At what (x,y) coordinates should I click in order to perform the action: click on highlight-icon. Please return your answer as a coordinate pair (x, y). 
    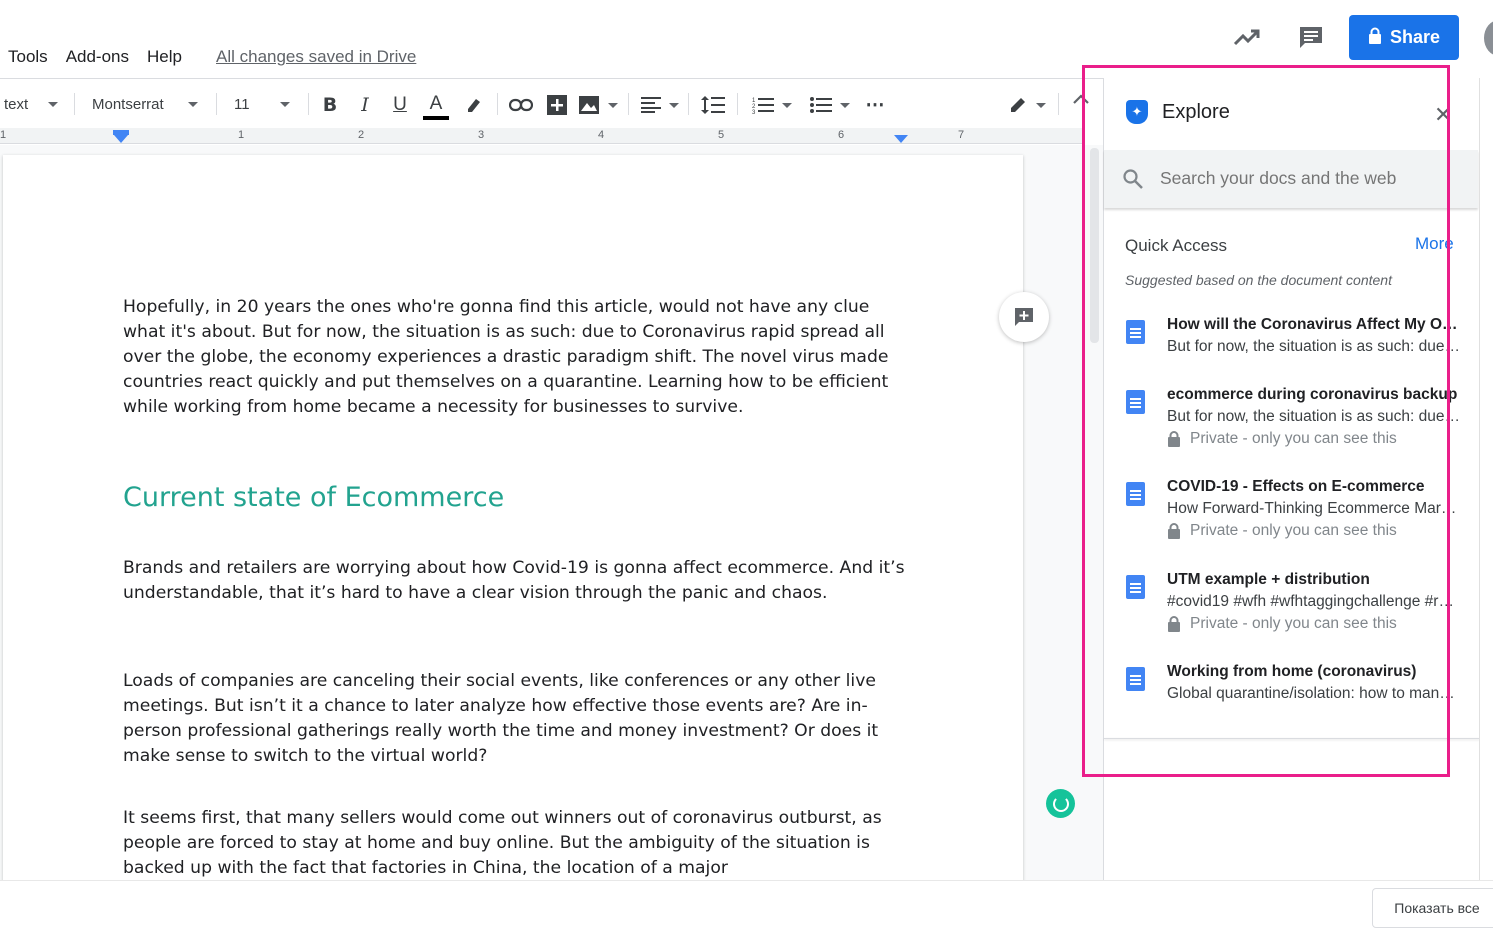
    Looking at the image, I should click on (474, 105).